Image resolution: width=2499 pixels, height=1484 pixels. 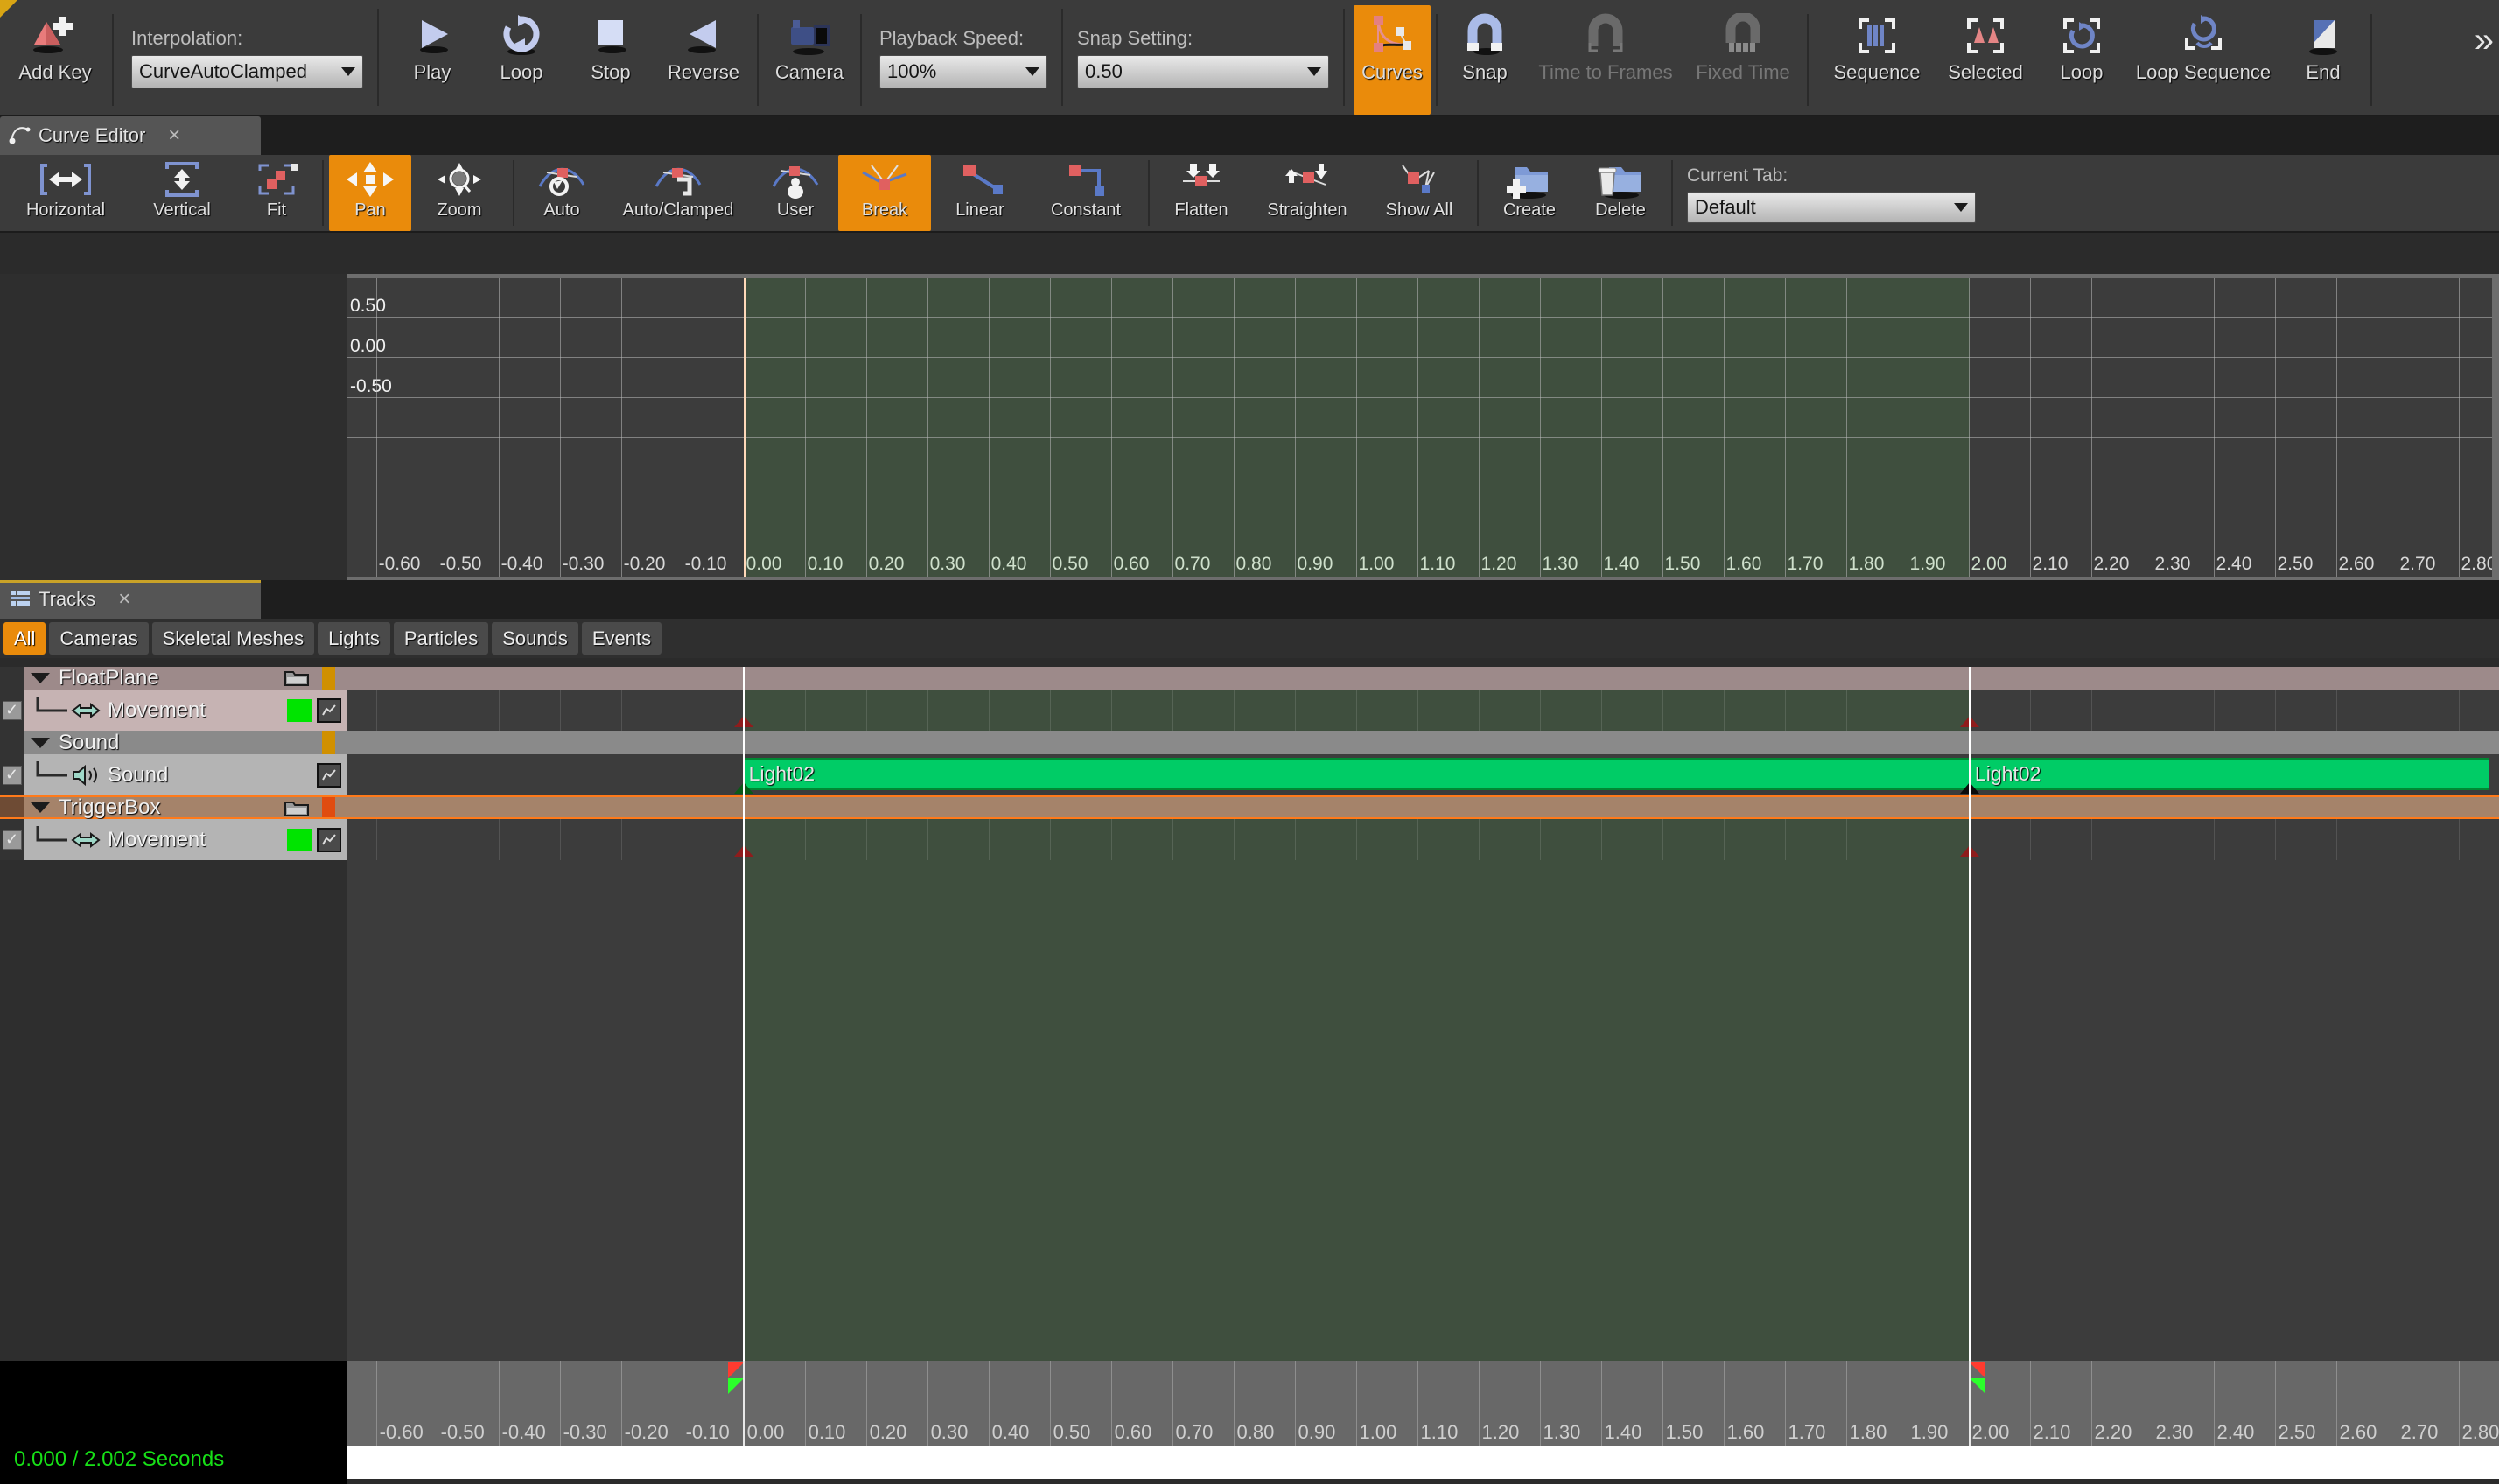 What do you see at coordinates (1086, 193) in the screenshot?
I see `interp-constant-button: Constant` at bounding box center [1086, 193].